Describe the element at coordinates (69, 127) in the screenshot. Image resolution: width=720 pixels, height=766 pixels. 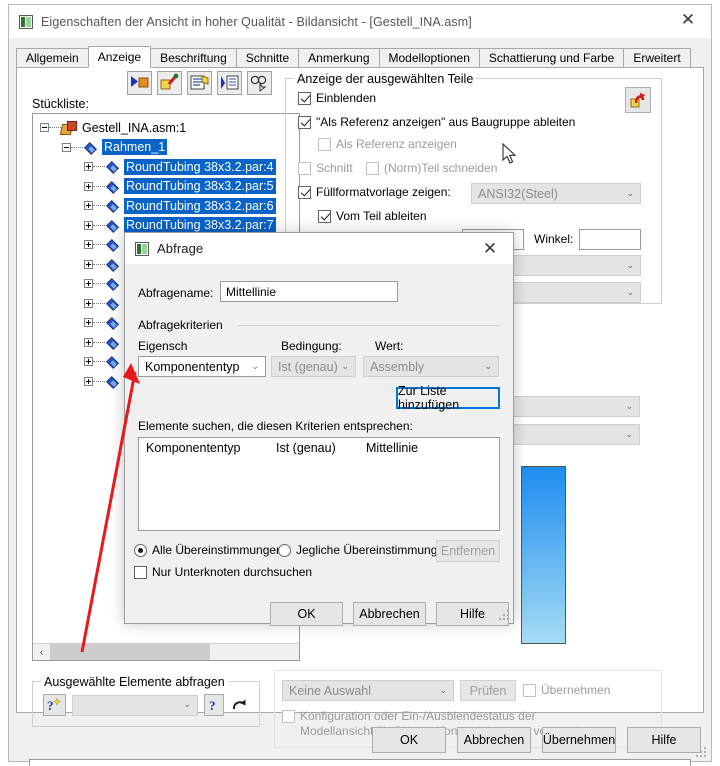
I see `assembly-icon` at that location.